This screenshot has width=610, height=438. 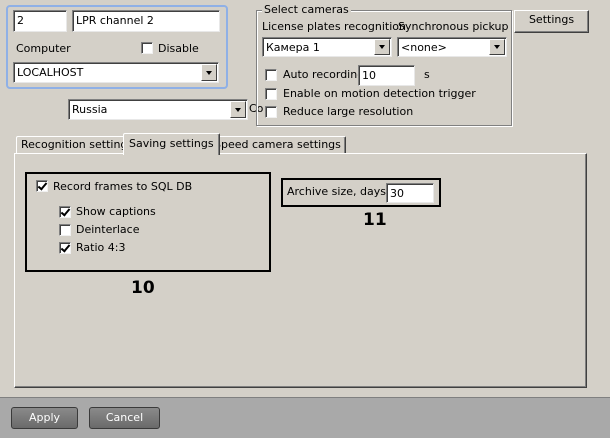 What do you see at coordinates (178, 48) in the screenshot?
I see `disable-label: Disable` at bounding box center [178, 48].